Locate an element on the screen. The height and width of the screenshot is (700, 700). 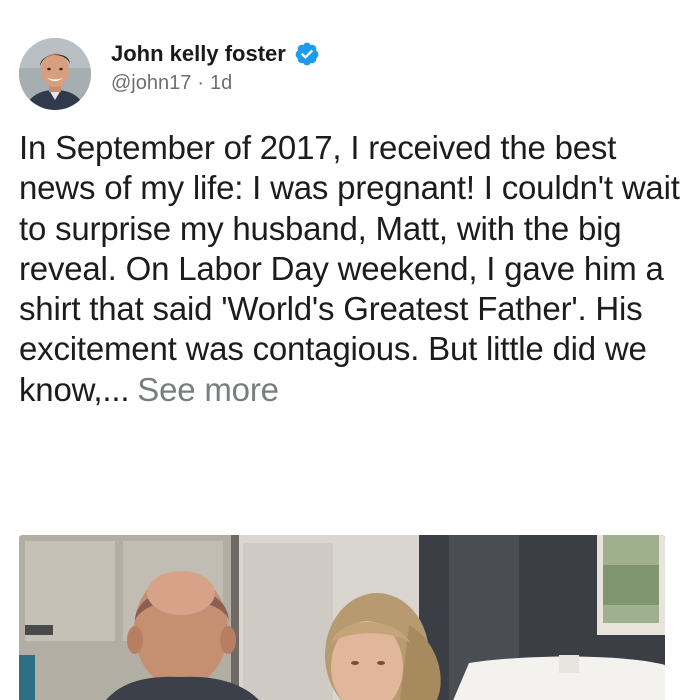
author-avatar is located at coordinates (55, 74).